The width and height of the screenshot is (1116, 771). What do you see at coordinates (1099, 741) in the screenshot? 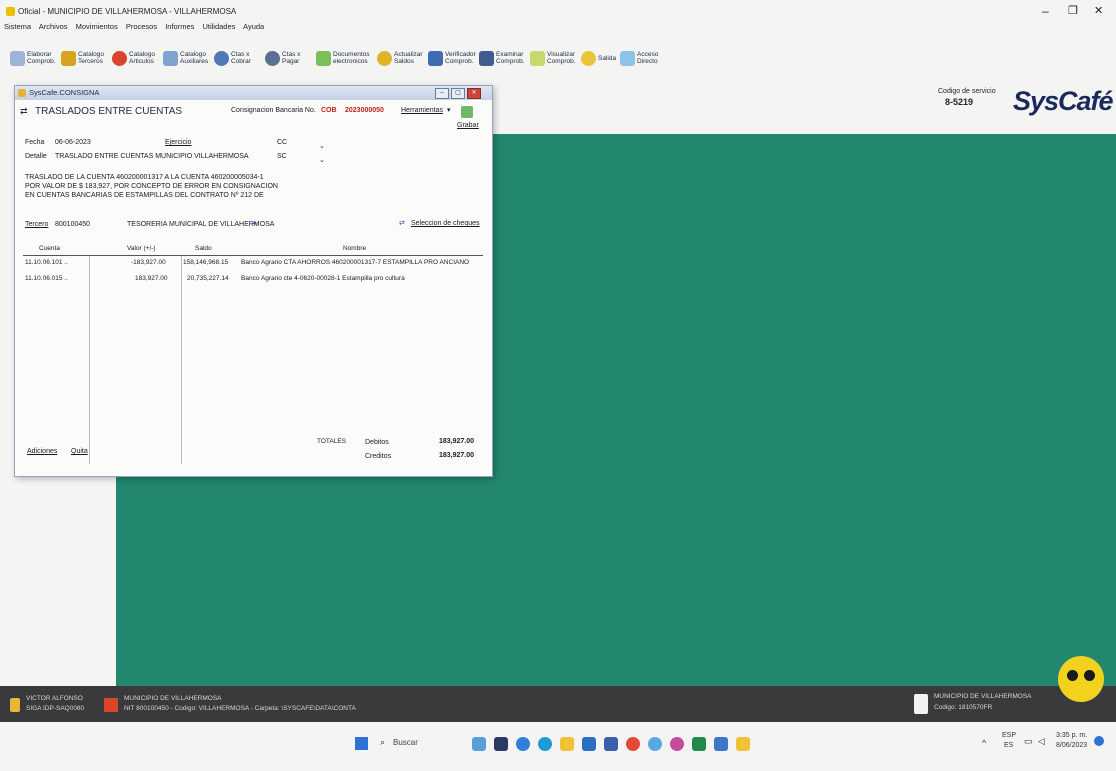
I see `notification-icon` at bounding box center [1099, 741].